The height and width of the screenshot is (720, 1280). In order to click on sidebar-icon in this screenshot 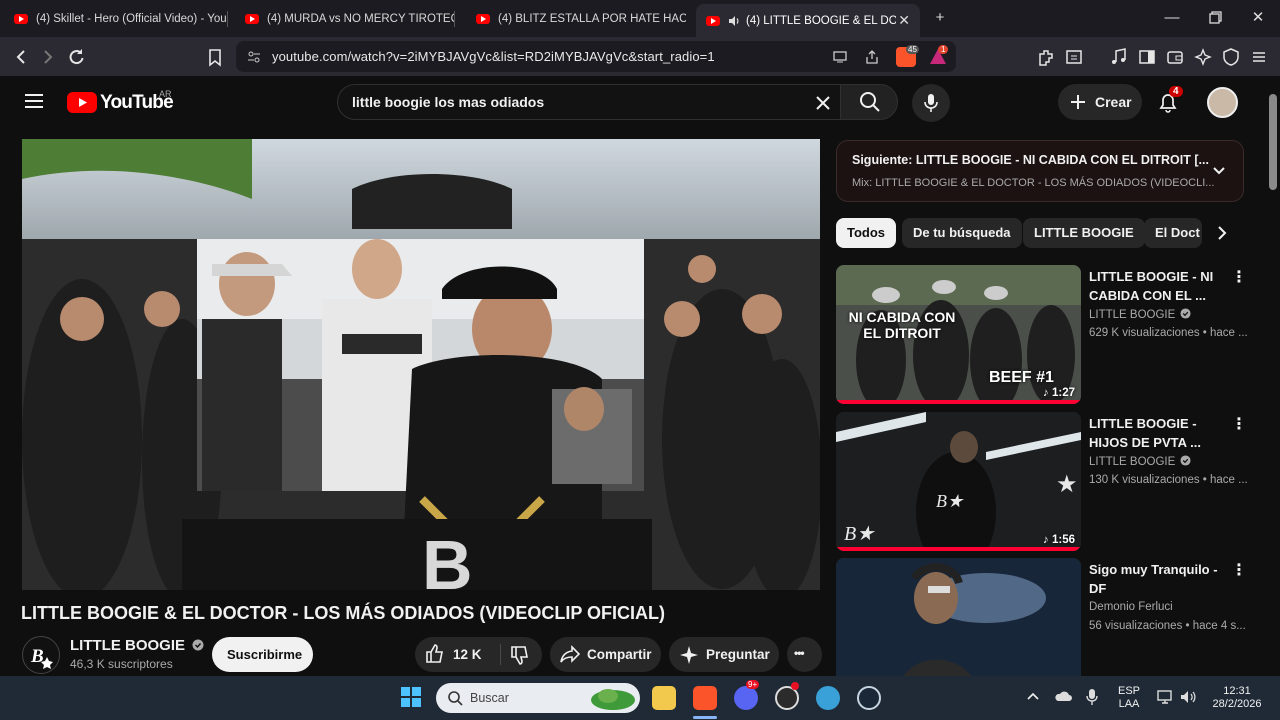, I will do `click(1147, 57)`.